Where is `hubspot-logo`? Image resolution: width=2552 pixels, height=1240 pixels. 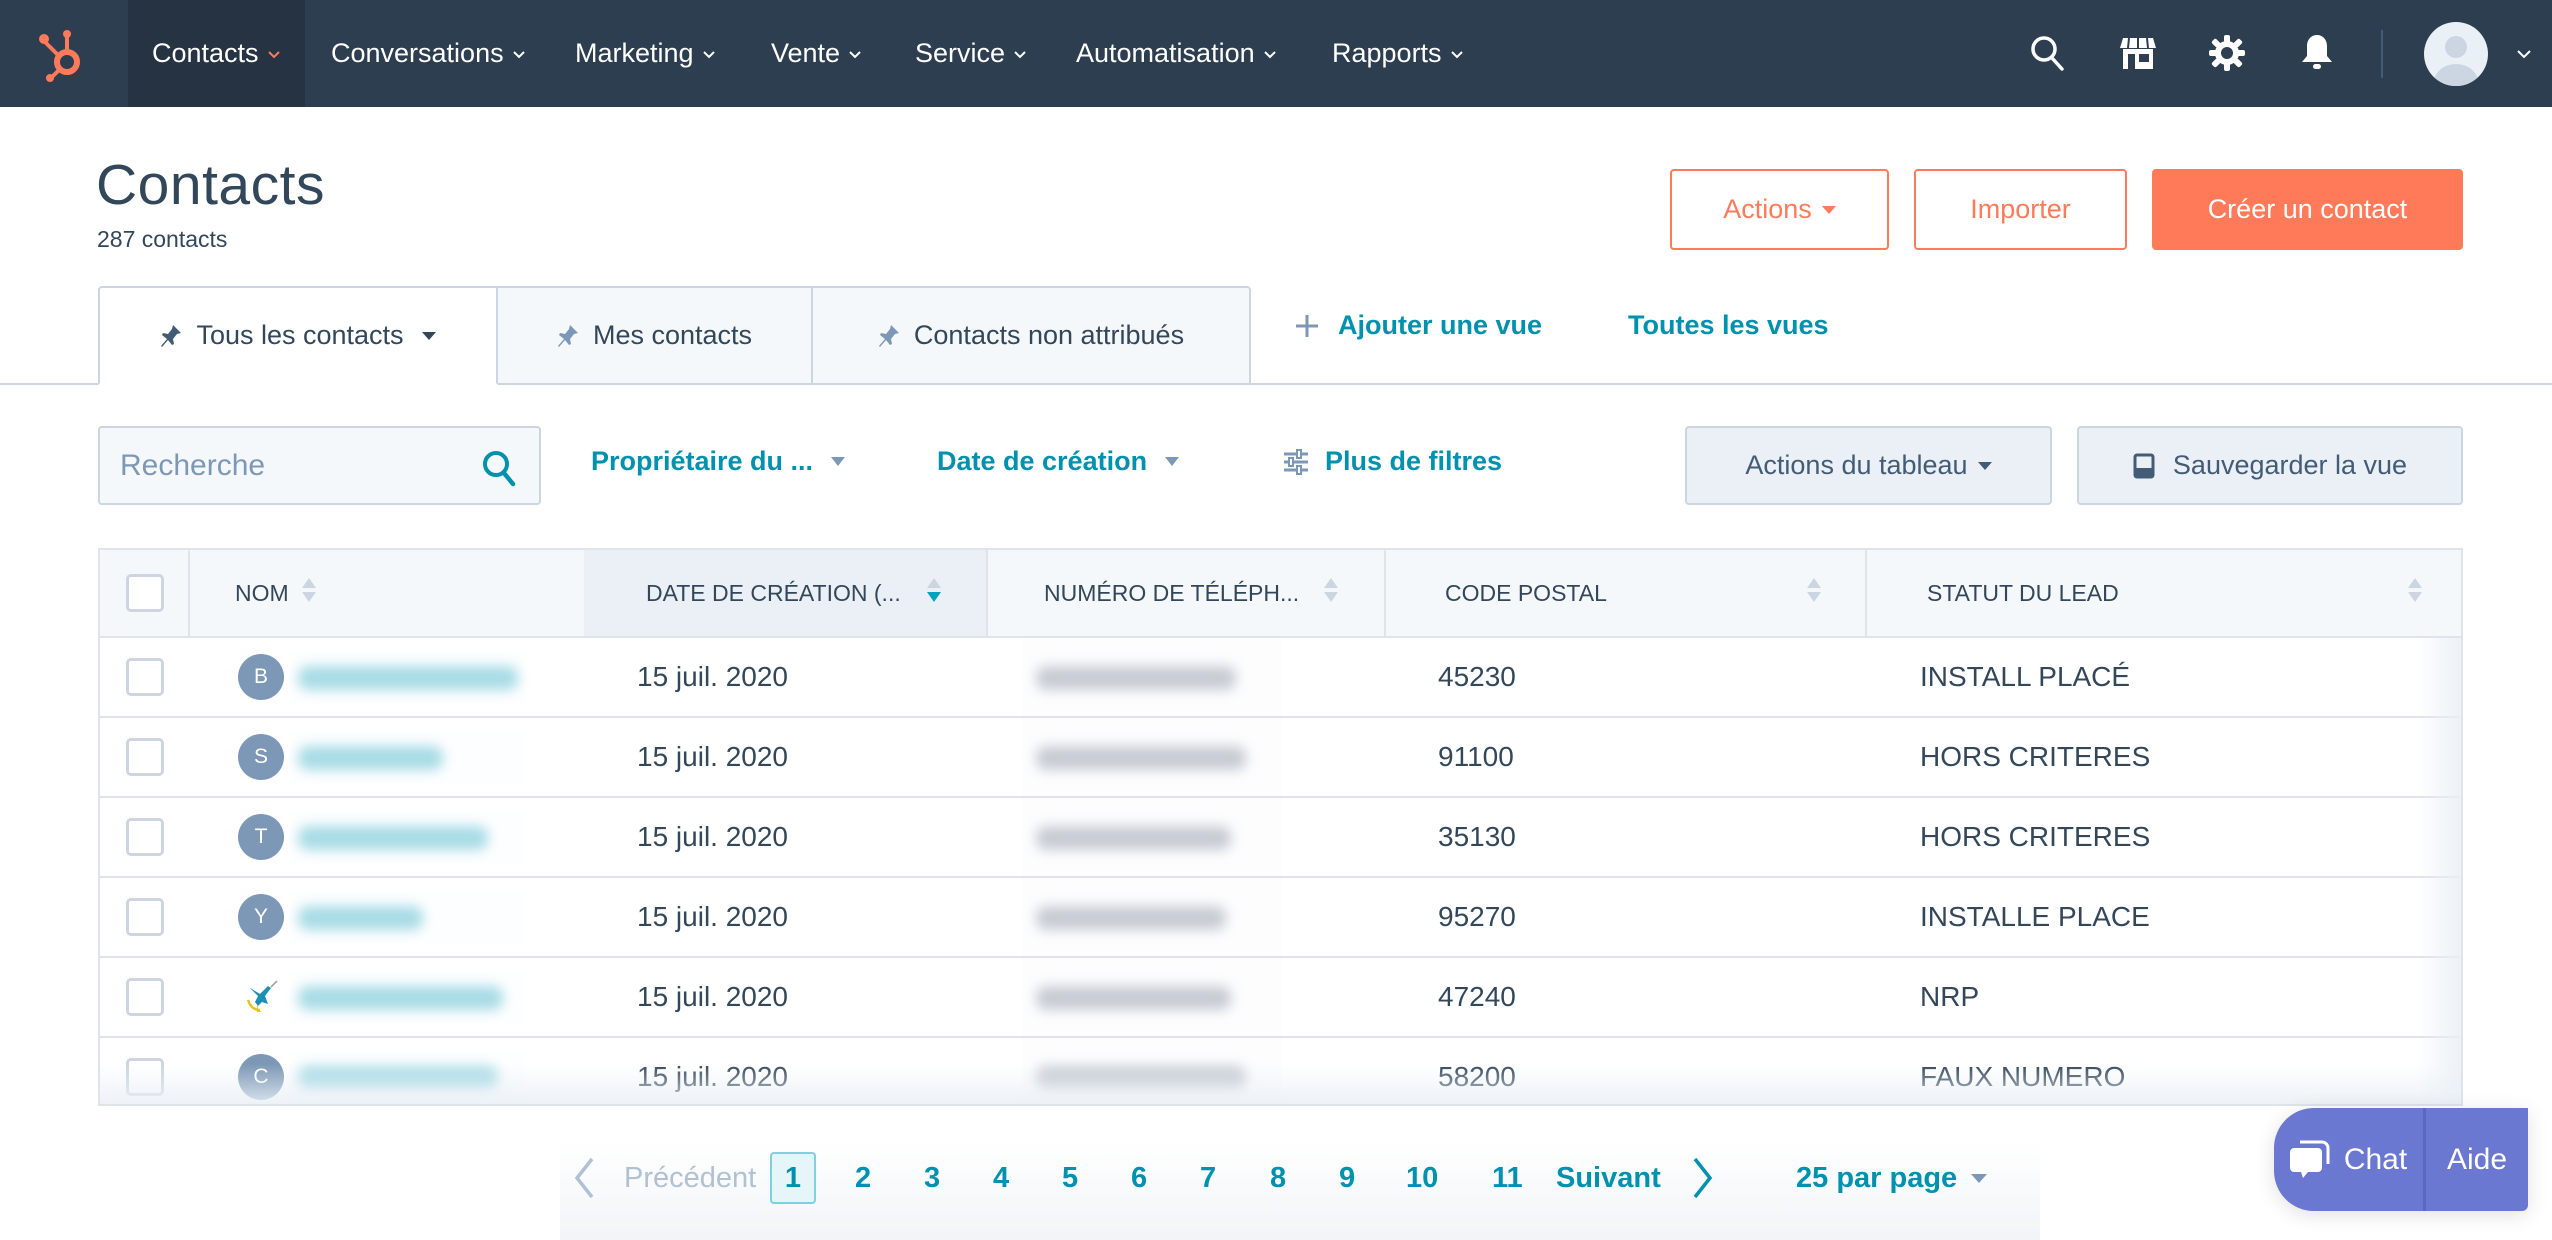
hubspot-logo is located at coordinates (64, 53).